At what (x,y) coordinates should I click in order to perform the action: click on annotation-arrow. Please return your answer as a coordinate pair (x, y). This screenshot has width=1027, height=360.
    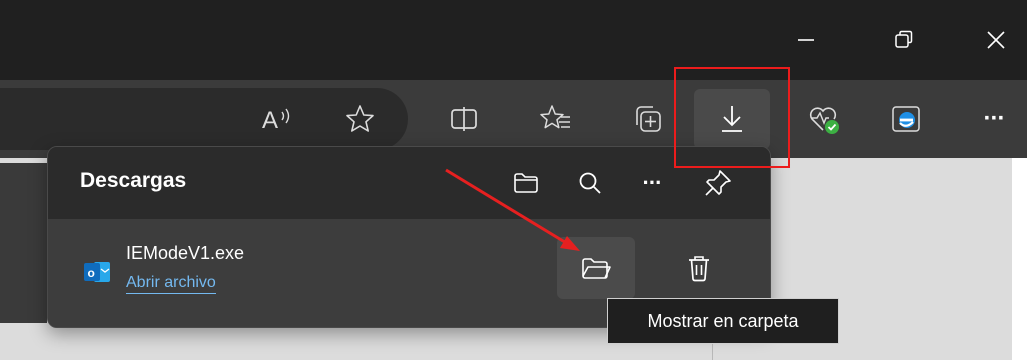
    Looking at the image, I should click on (512, 209).